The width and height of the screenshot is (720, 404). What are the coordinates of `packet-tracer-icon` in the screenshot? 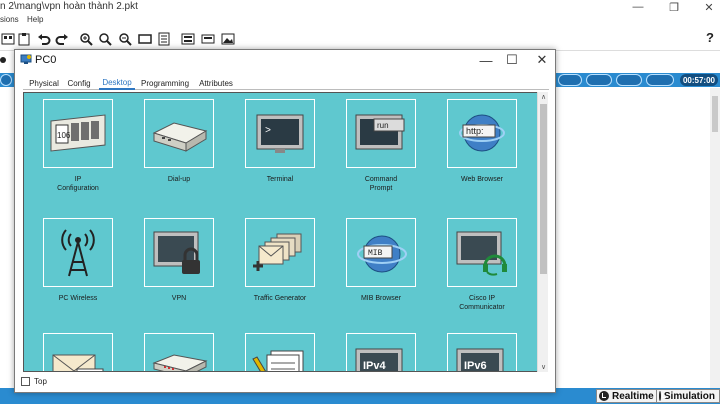 It's located at (26, 59).